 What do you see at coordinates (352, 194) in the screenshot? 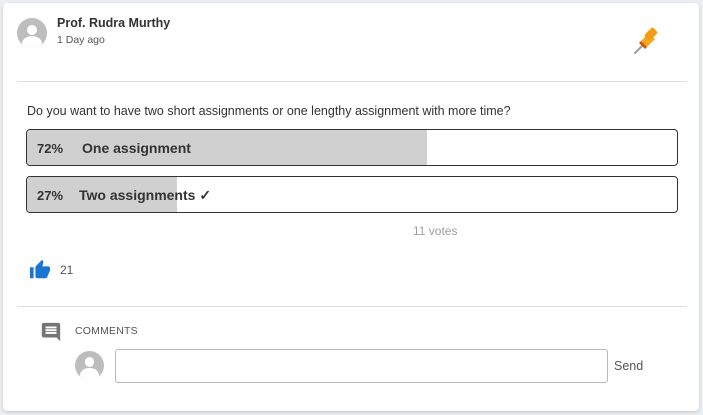
I see `poll-option-two-assignments: 27% Two assignments ✓` at bounding box center [352, 194].